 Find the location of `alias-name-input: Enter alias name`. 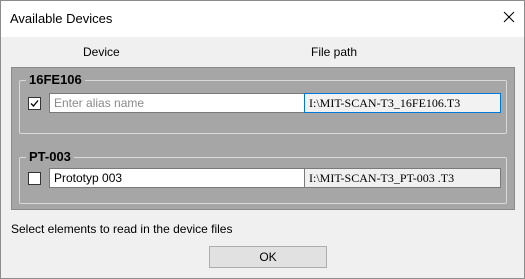

alias-name-input: Enter alias name is located at coordinates (185, 103).